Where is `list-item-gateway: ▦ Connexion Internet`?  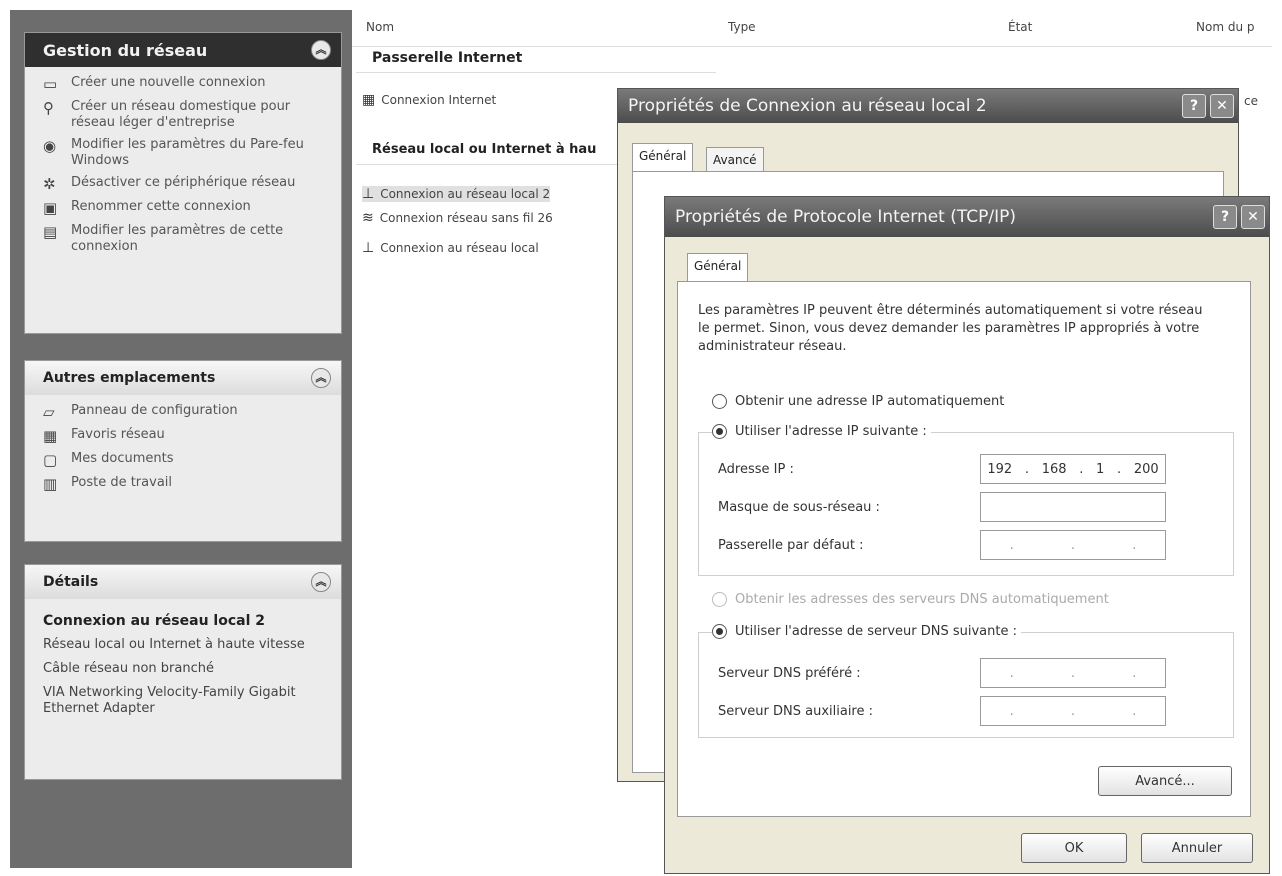 list-item-gateway: ▦ Connexion Internet is located at coordinates (429, 100).